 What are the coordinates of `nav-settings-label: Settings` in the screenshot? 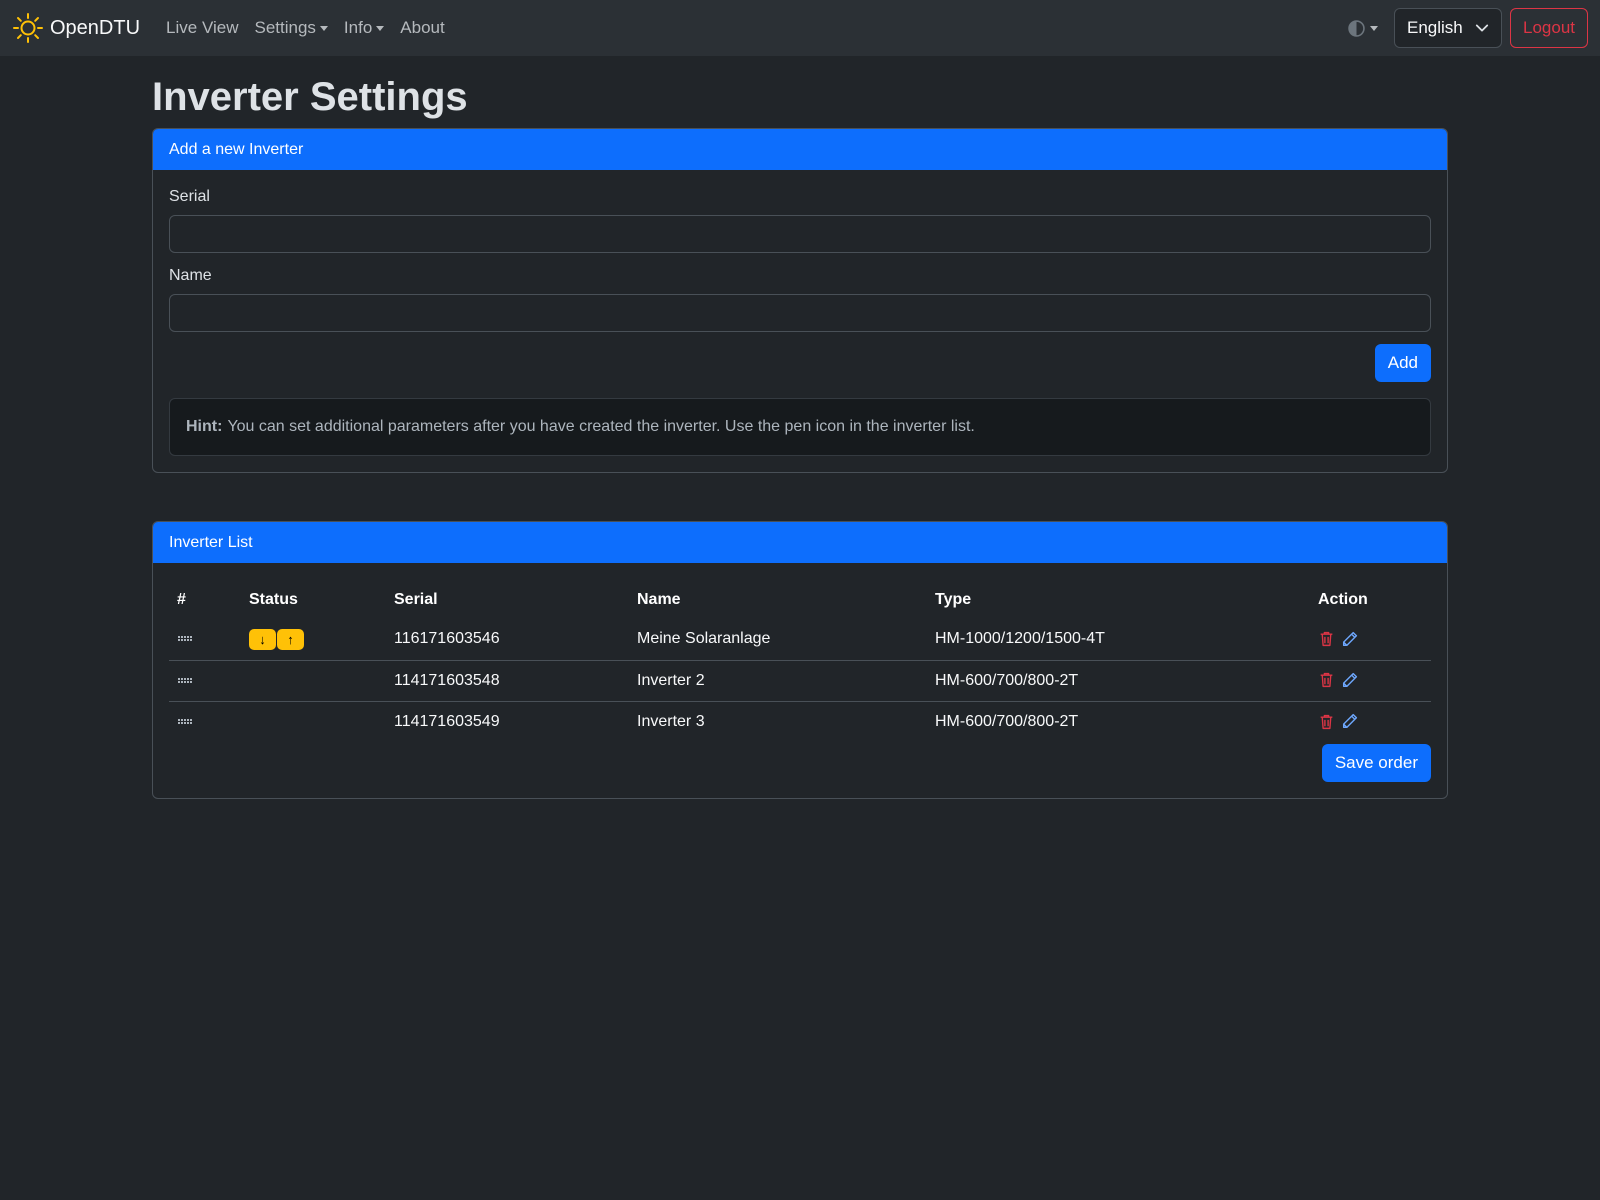 It's located at (285, 27).